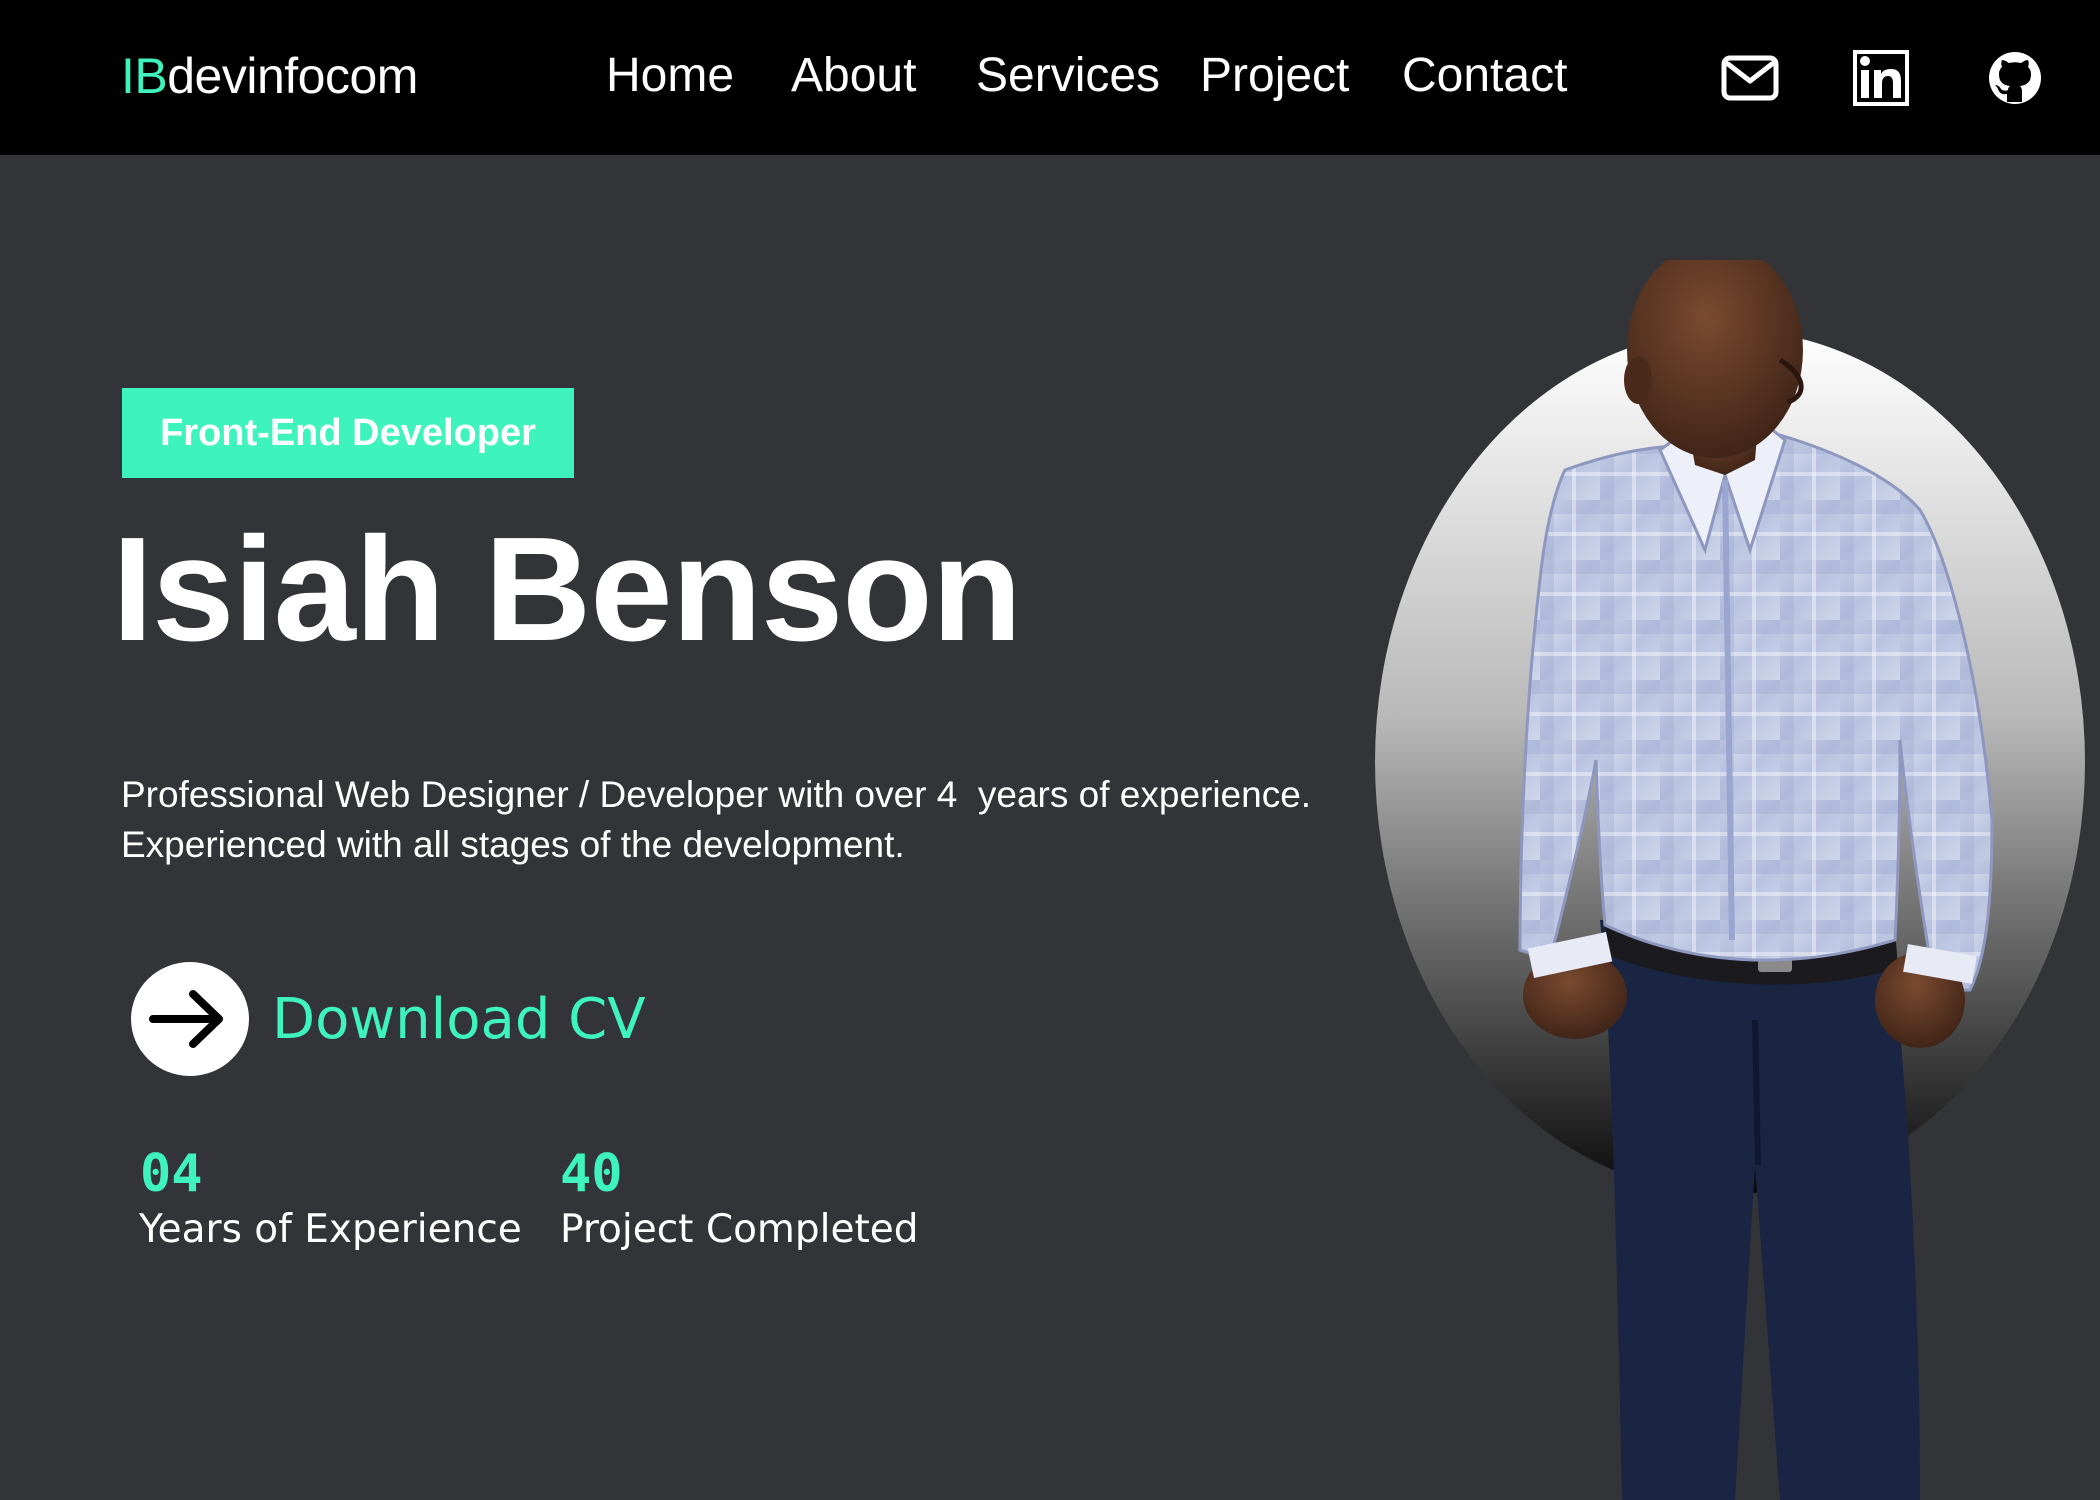 The image size is (2100, 1500). What do you see at coordinates (2015, 78) in the screenshot?
I see `github-icon` at bounding box center [2015, 78].